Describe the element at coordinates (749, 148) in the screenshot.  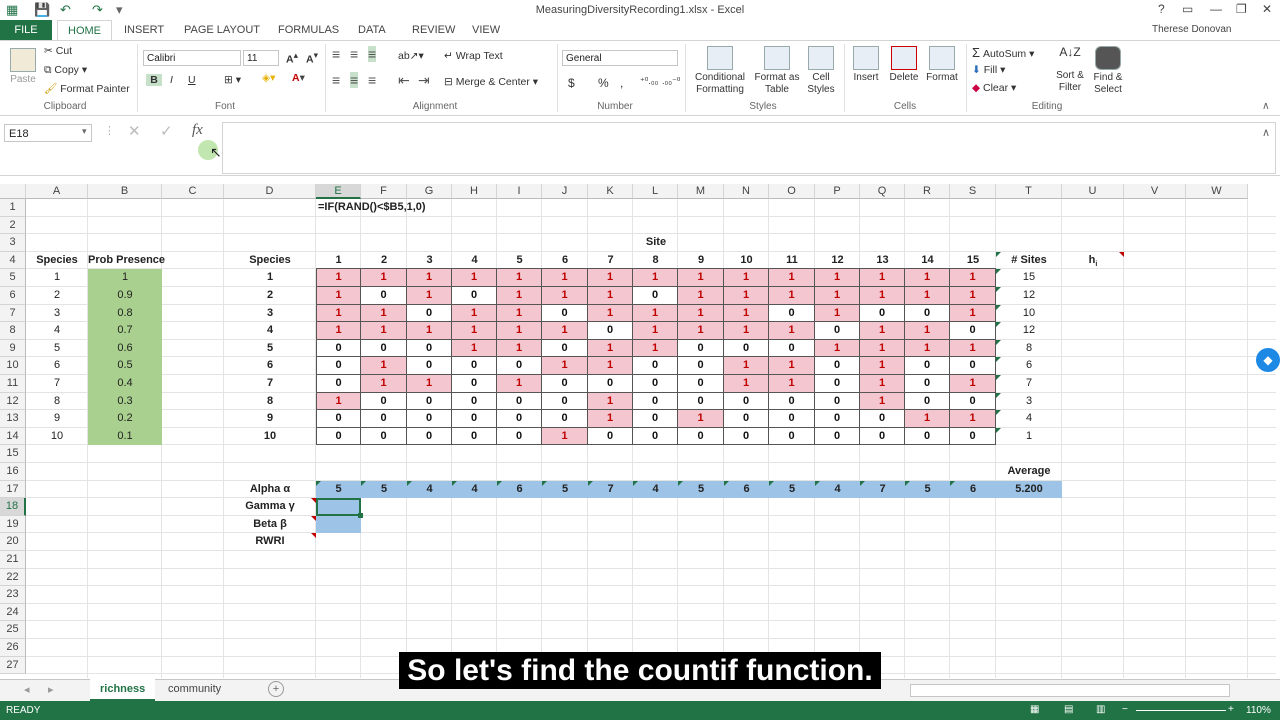
I see `formula-input` at that location.